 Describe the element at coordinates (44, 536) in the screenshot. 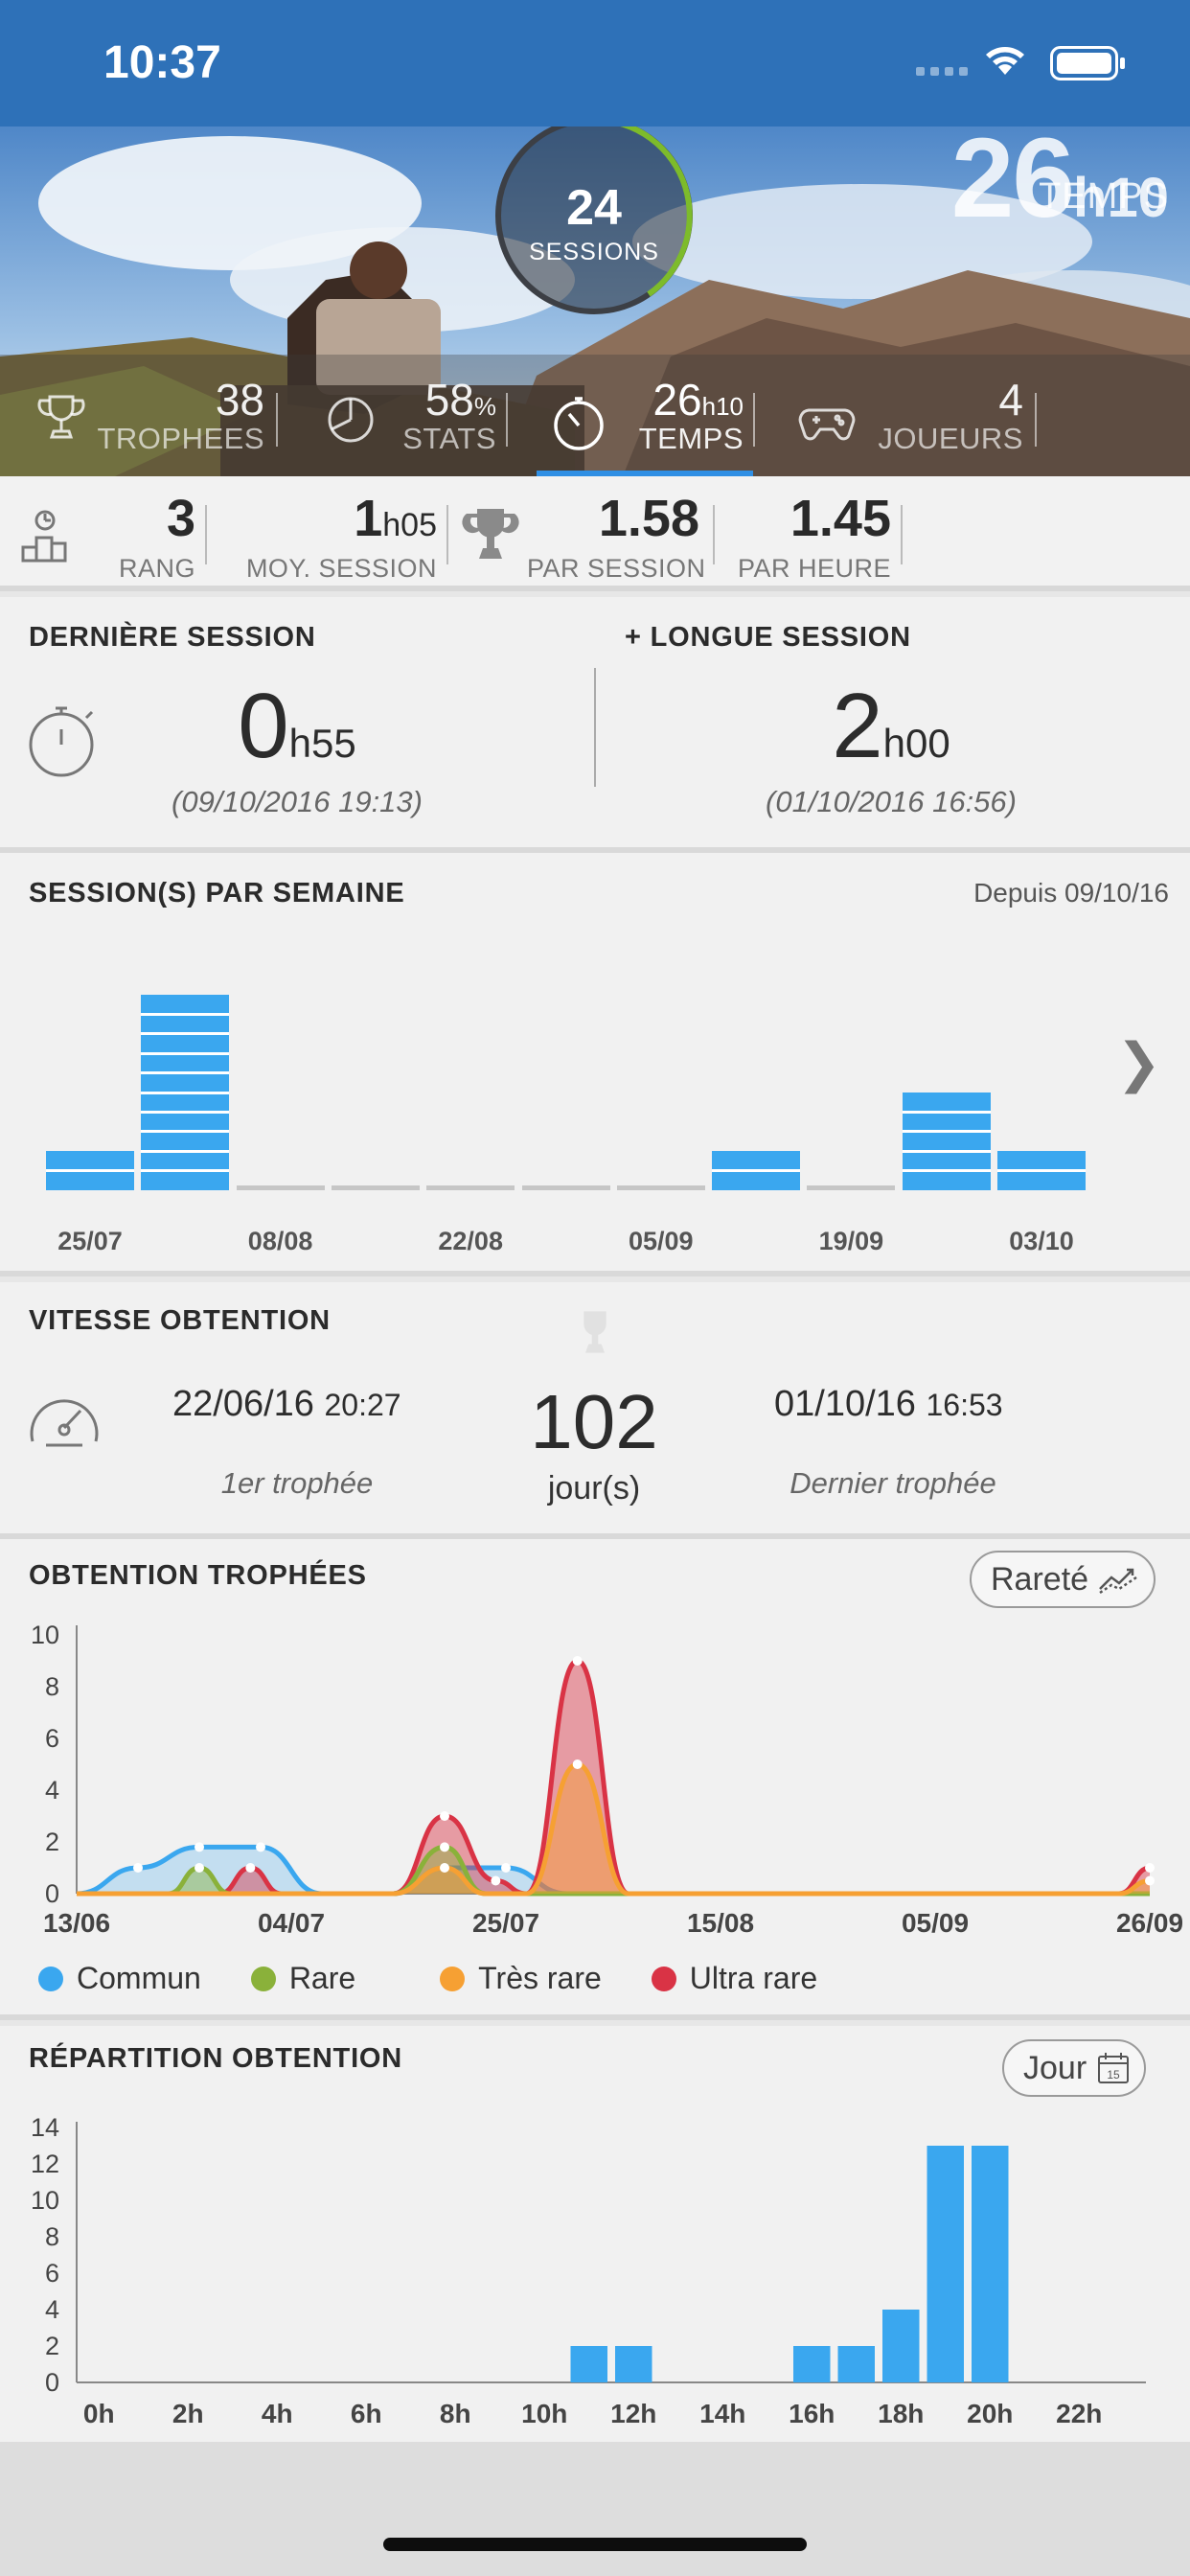

I see `podium-icon` at that location.